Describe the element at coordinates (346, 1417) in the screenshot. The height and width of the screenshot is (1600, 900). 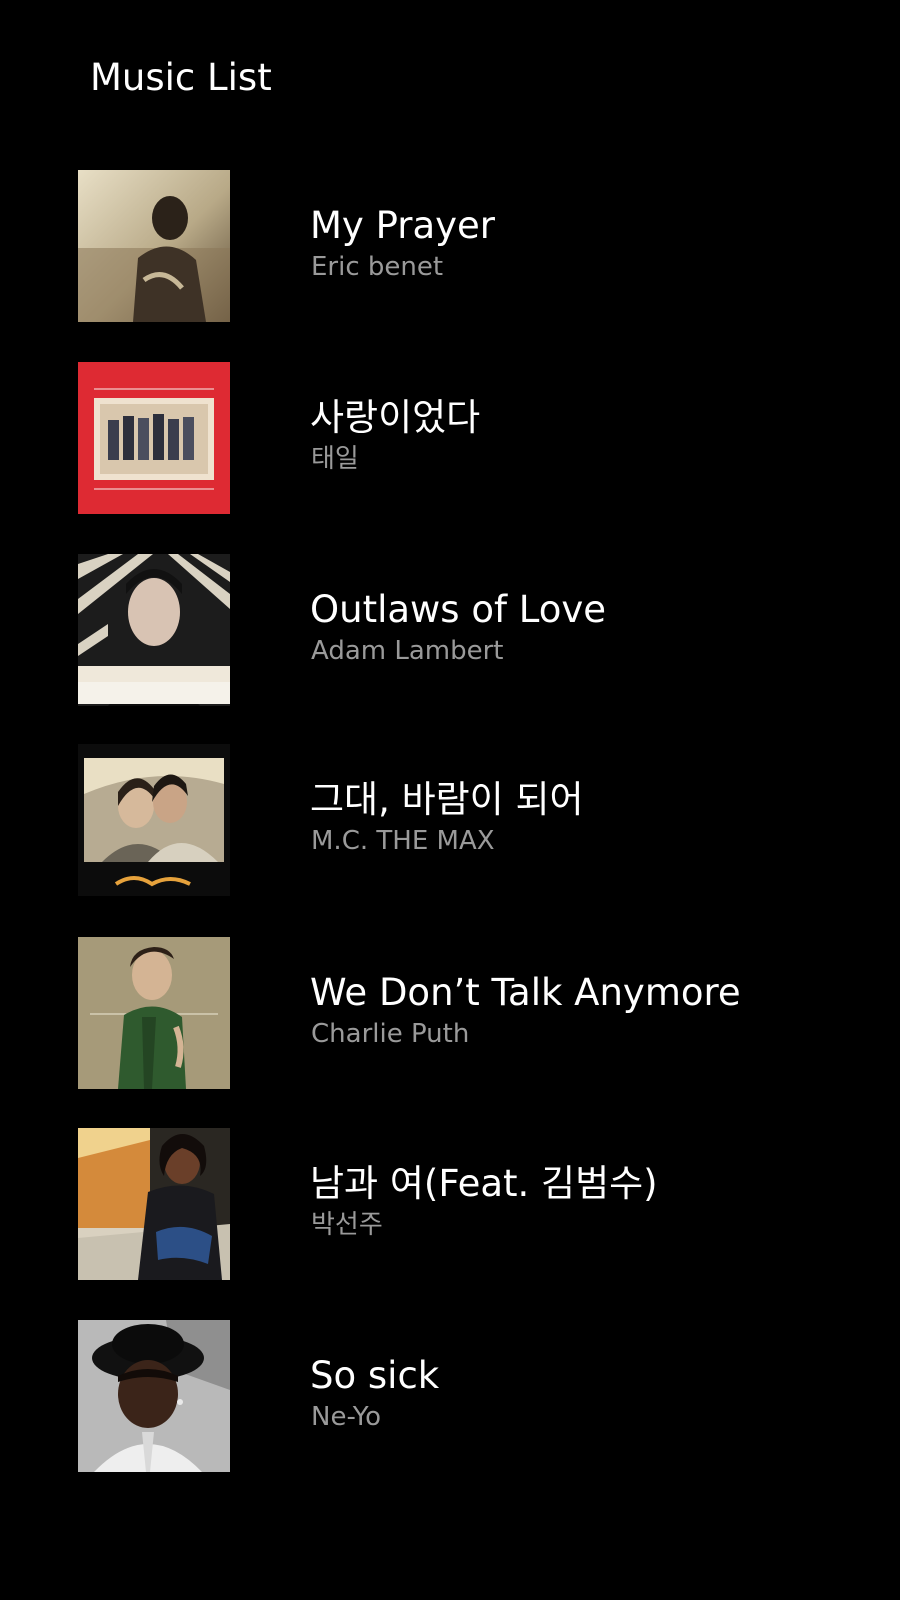
I see `song-artist: Ne-Yo` at that location.